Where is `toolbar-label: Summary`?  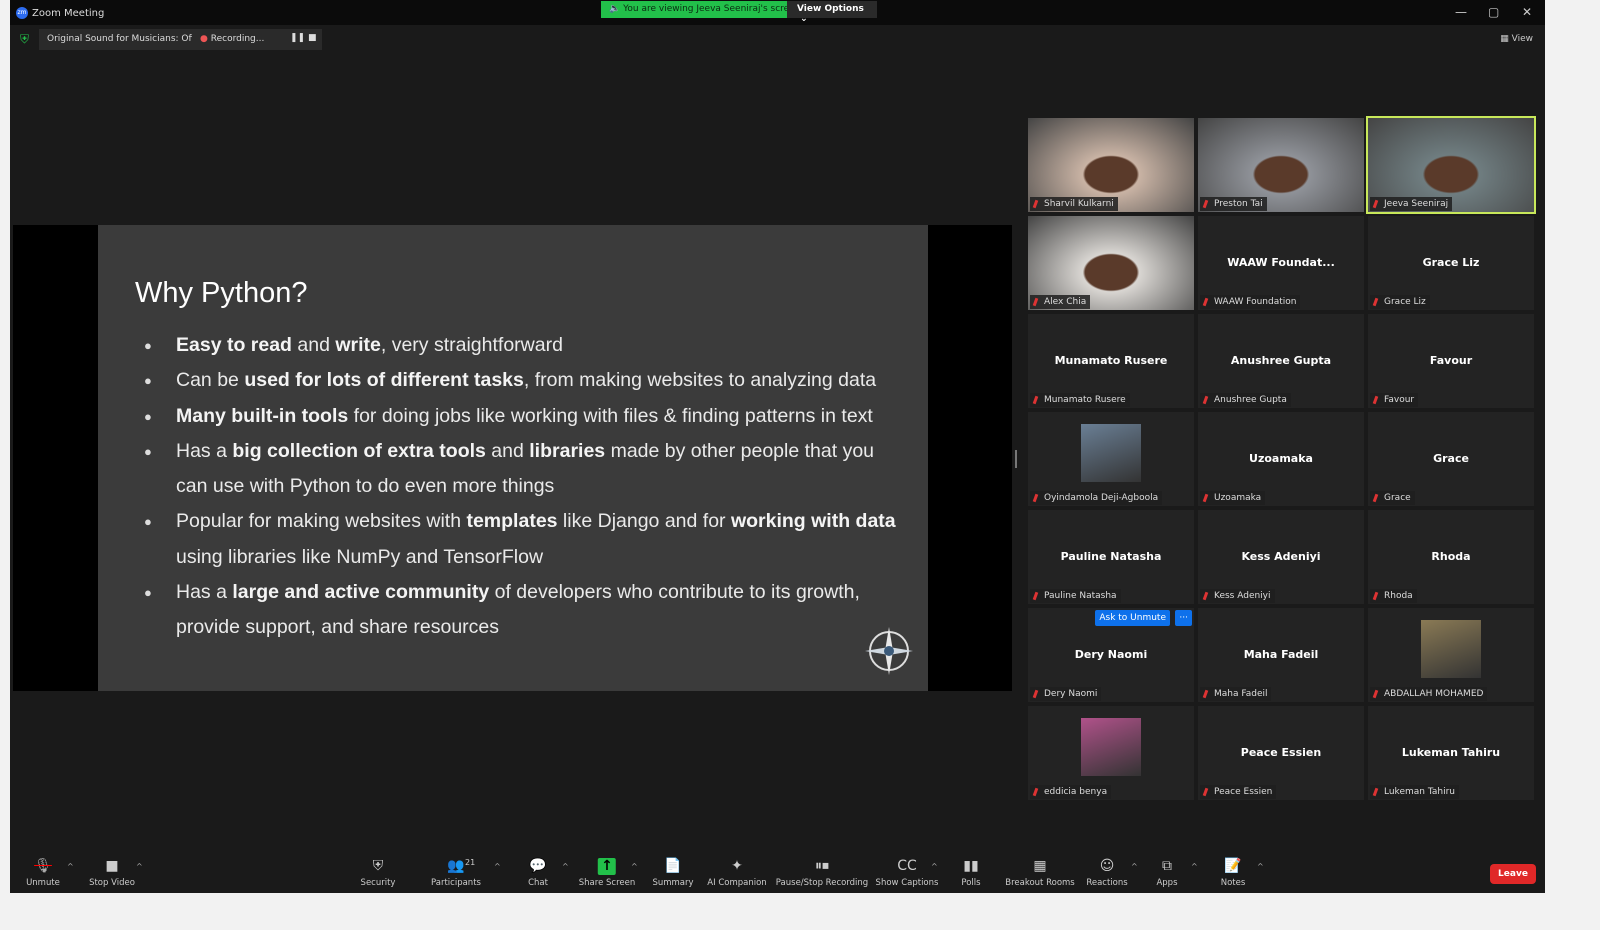
toolbar-label: Summary is located at coordinates (673, 883).